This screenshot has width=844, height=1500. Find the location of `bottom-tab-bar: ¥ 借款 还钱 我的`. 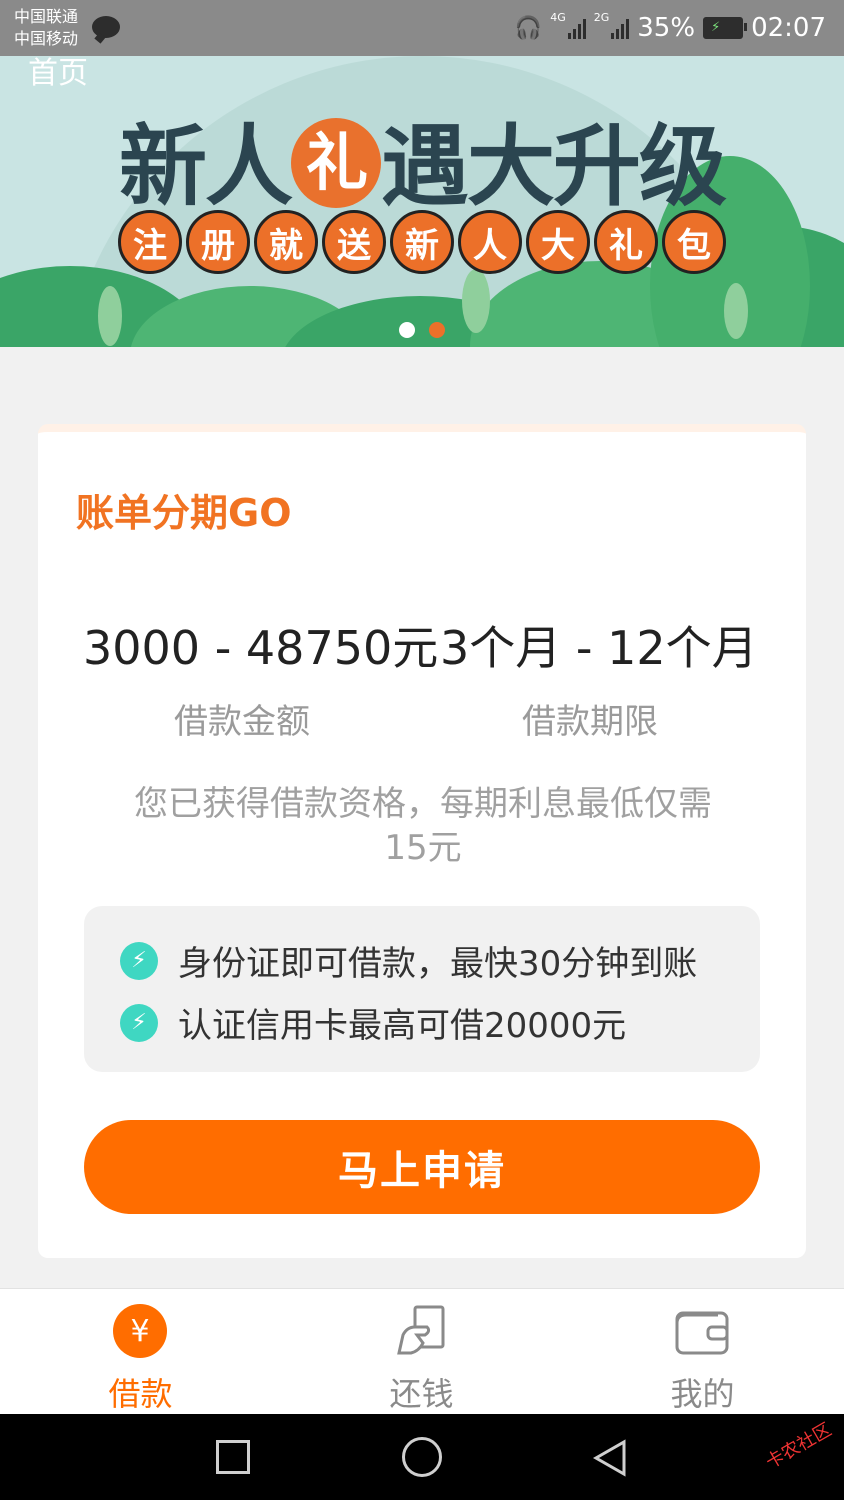

bottom-tab-bar: ¥ 借款 还钱 我的 is located at coordinates (422, 1351).